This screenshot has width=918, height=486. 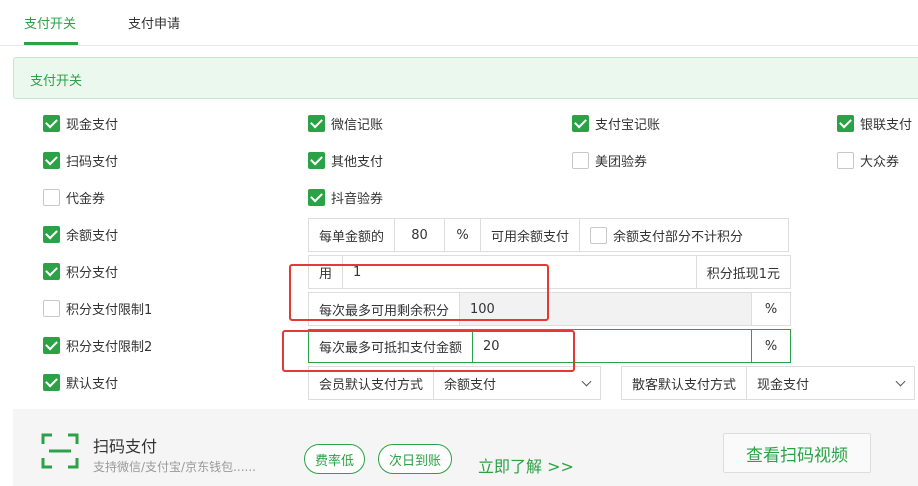 I want to click on member-default-value: 余额支付, so click(x=470, y=385).